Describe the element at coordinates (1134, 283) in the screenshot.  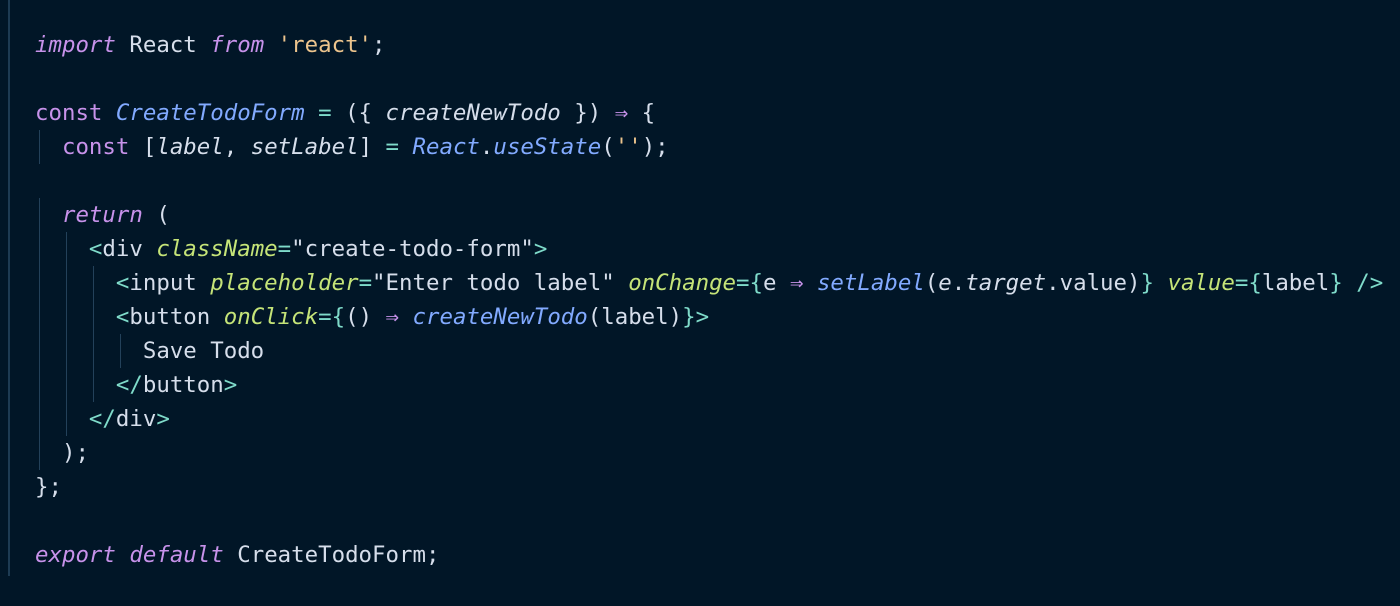
I see `code-token: )` at that location.